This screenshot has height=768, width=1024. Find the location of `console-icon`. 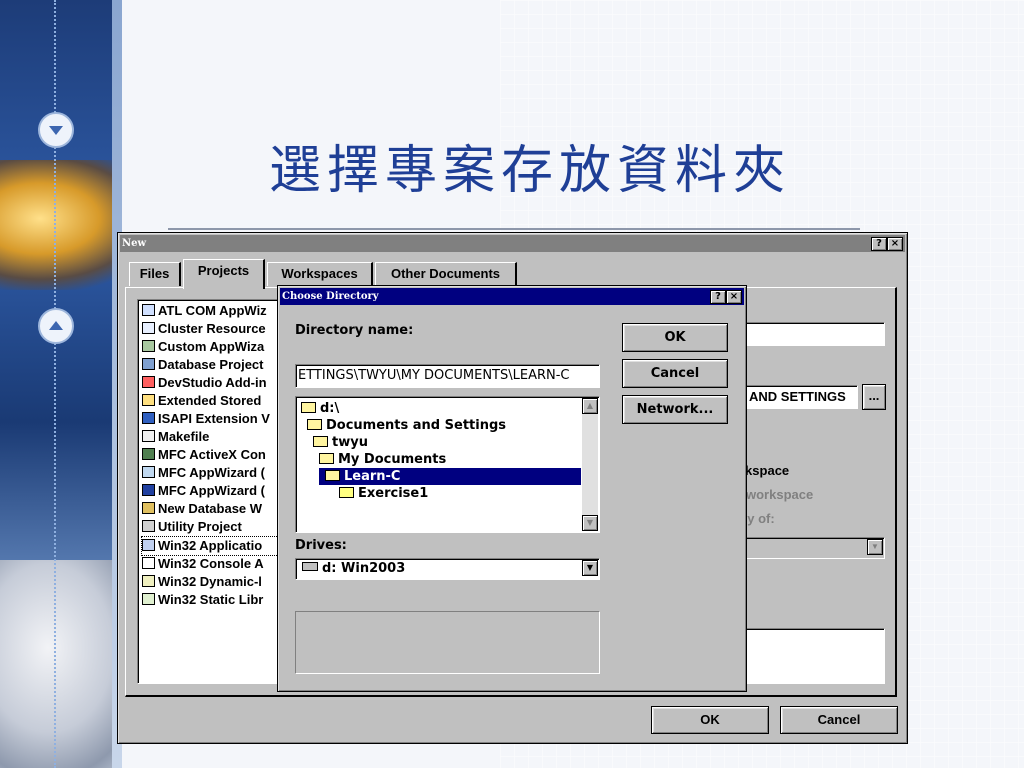

console-icon is located at coordinates (148, 563).